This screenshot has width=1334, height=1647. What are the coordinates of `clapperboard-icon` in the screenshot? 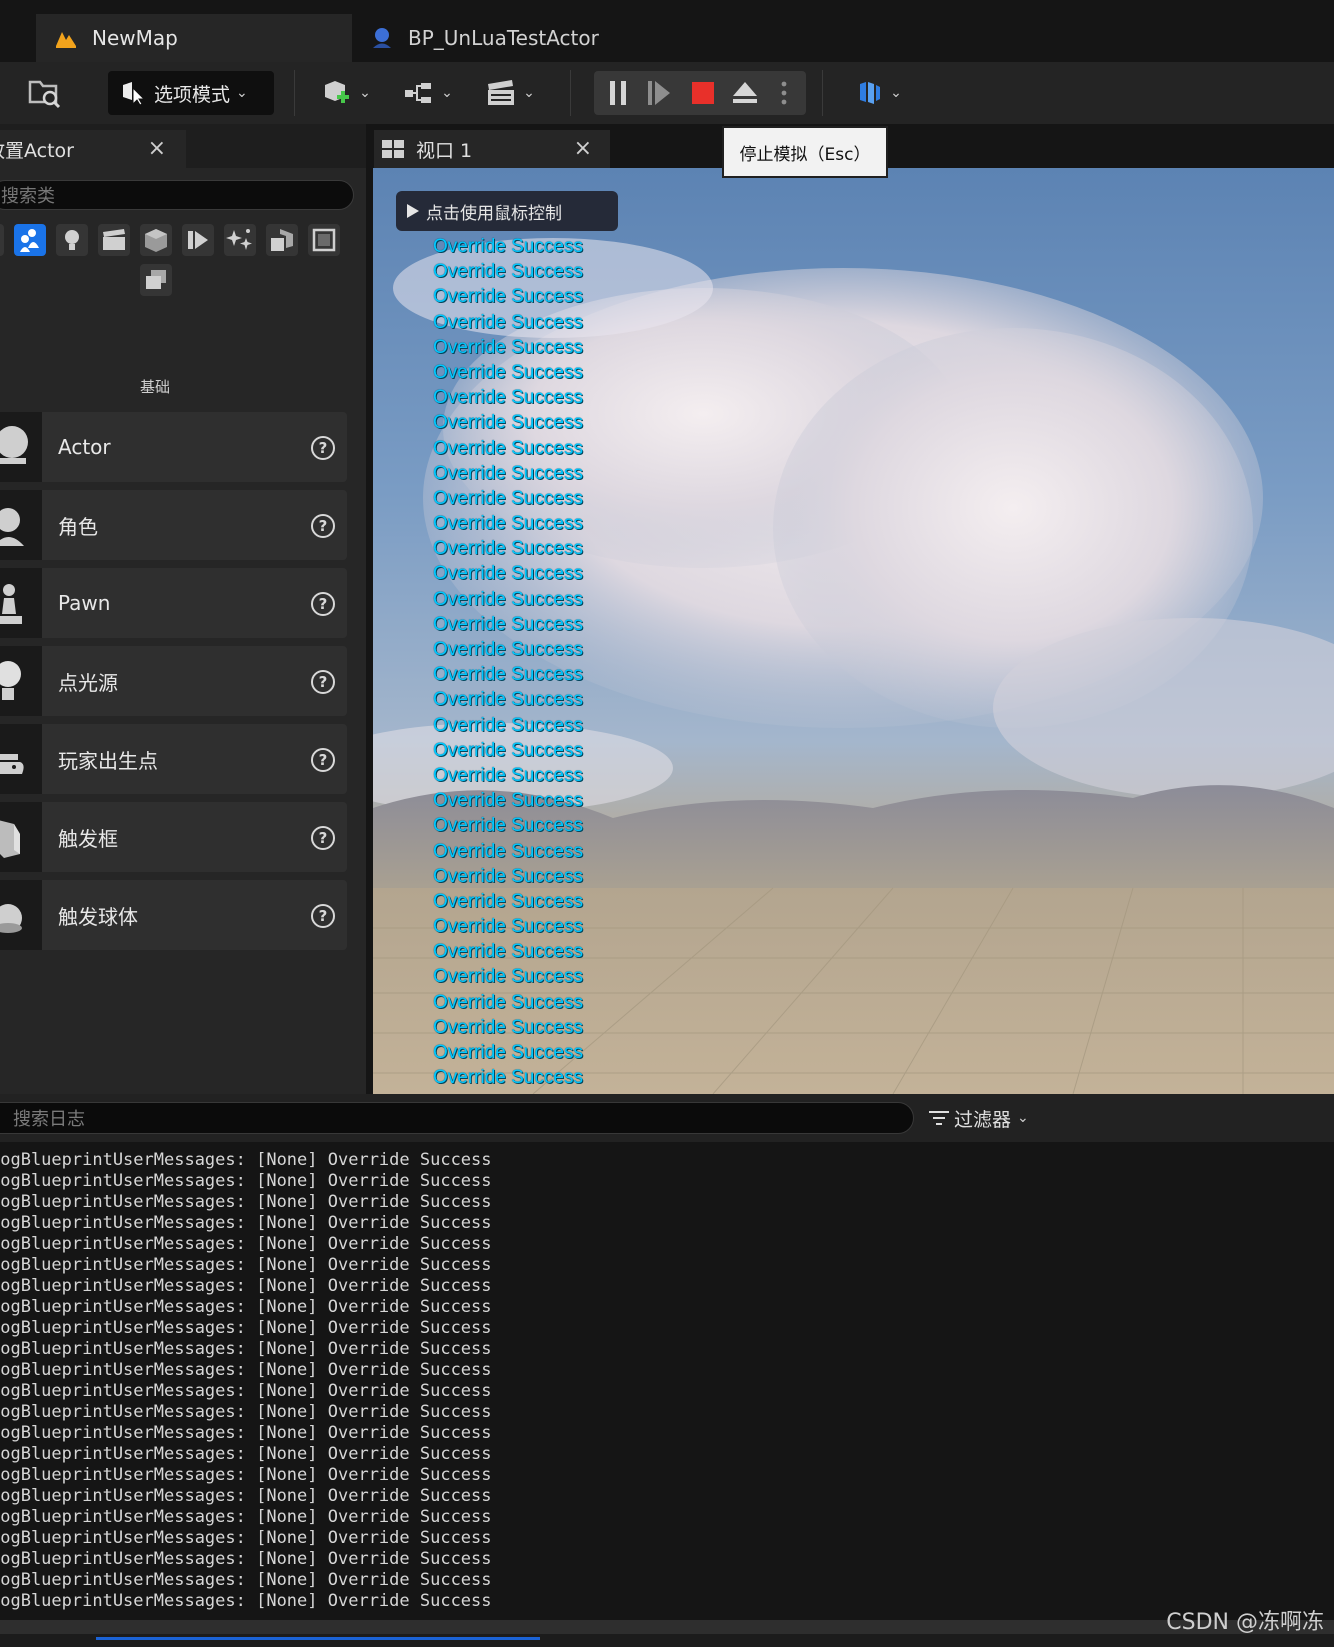 It's located at (114, 240).